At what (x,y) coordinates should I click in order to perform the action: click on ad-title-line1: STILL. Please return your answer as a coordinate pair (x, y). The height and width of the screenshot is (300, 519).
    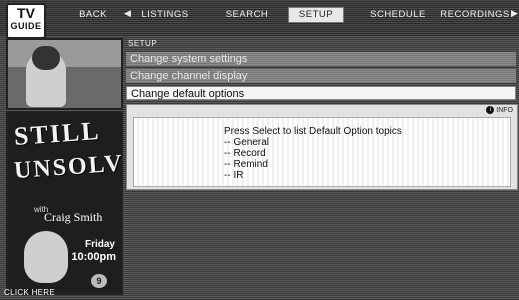
    Looking at the image, I should click on (57, 133).